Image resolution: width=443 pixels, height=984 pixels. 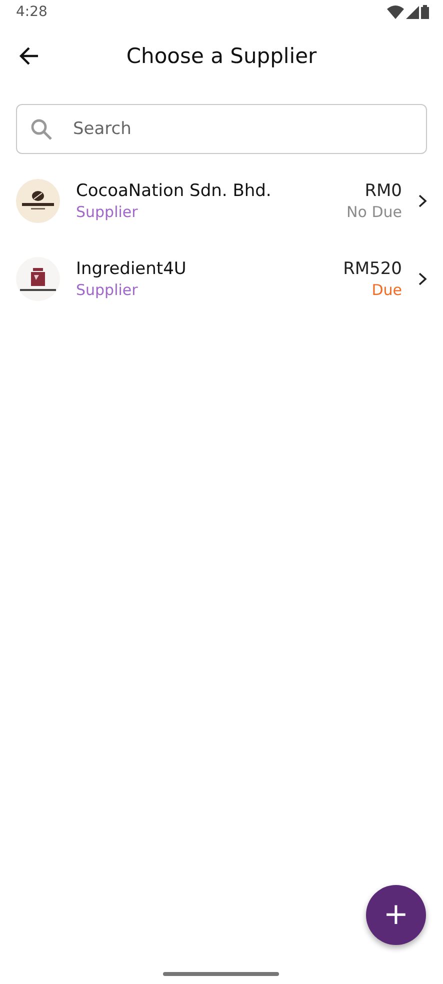 I want to click on page-title: Choose a Supplier, so click(x=221, y=56).